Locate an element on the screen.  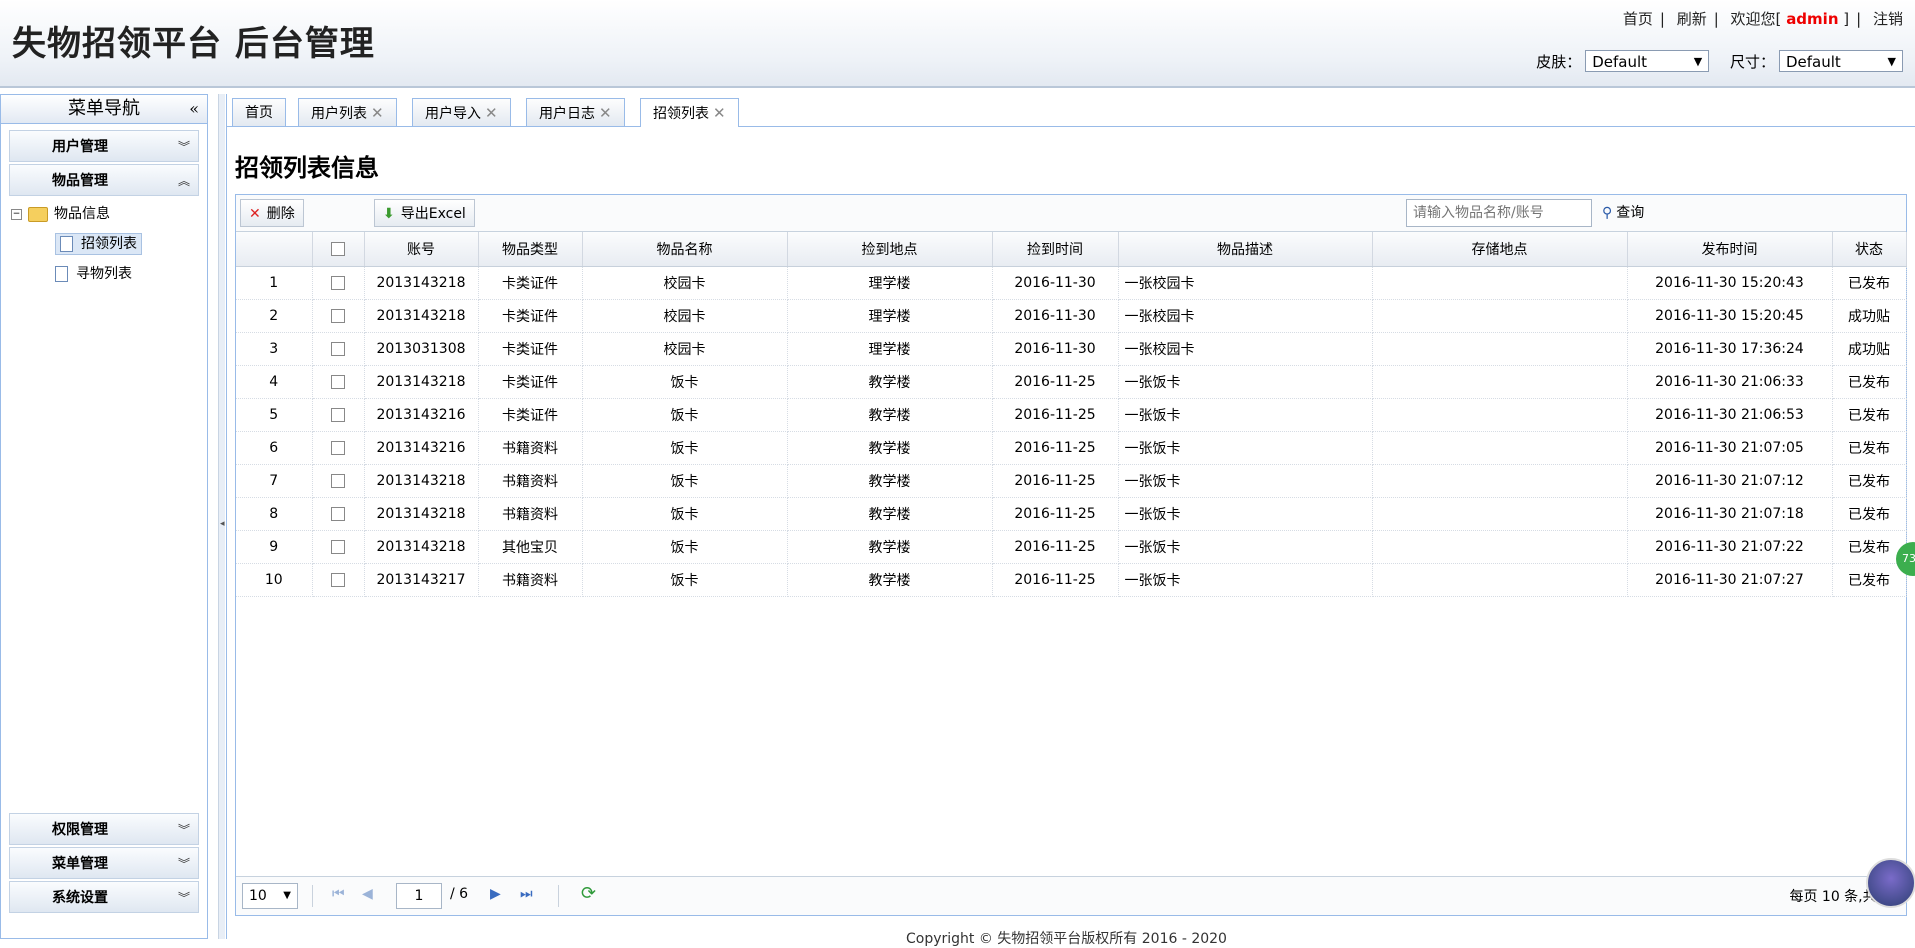
cell-publish-time: 2016-11-30 21:07:27 is located at coordinates (1730, 580).